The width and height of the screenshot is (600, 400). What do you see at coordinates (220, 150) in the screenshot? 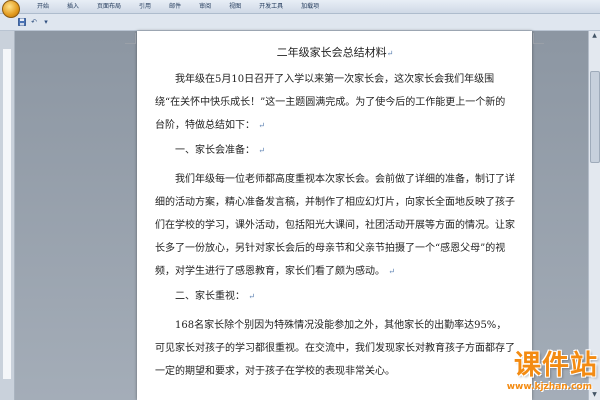
I see `section1-heading: 一、家长会准备： ↵` at bounding box center [220, 150].